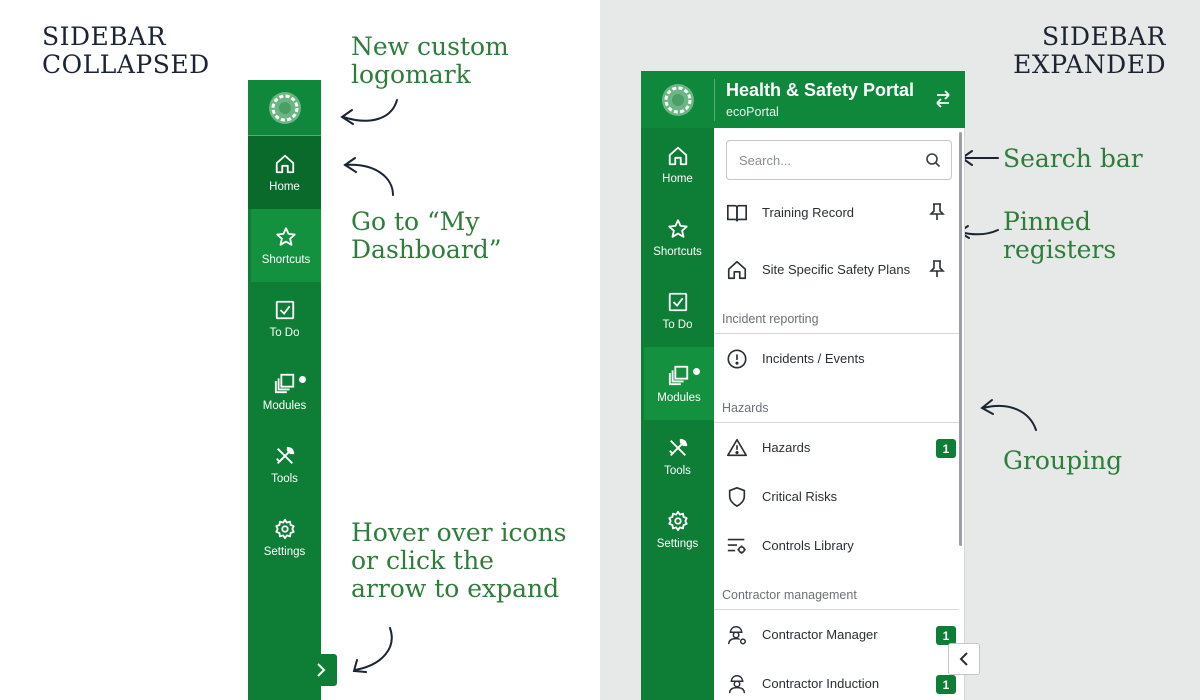  Describe the element at coordinates (808, 545) in the screenshot. I see `list-item-label: Controls Library` at that location.